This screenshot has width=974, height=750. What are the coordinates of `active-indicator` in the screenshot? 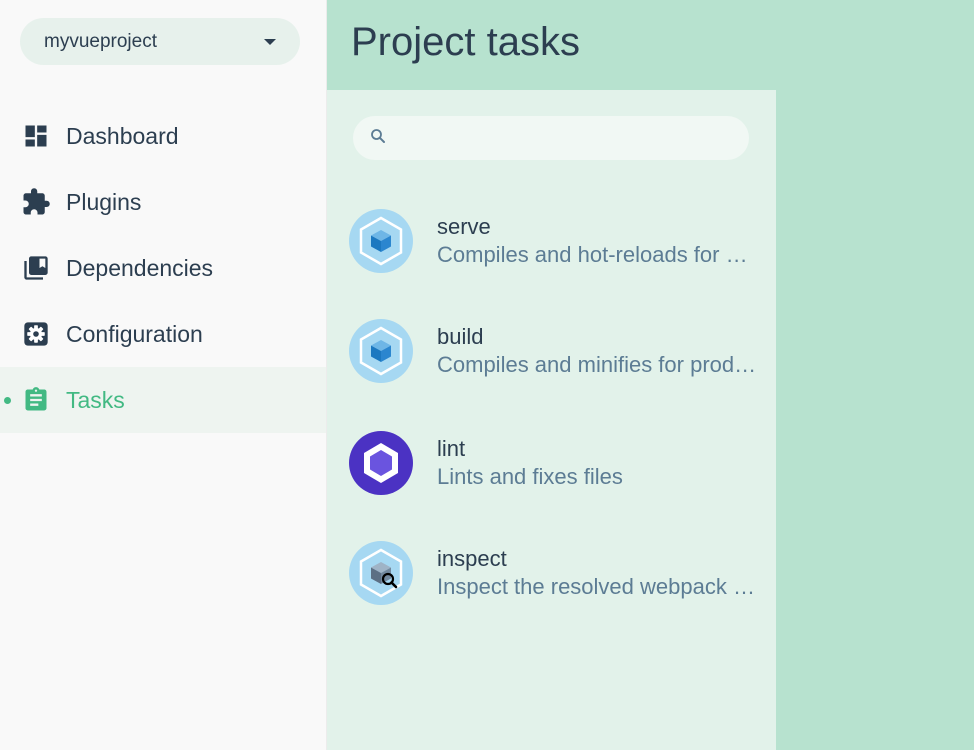 It's located at (7, 400).